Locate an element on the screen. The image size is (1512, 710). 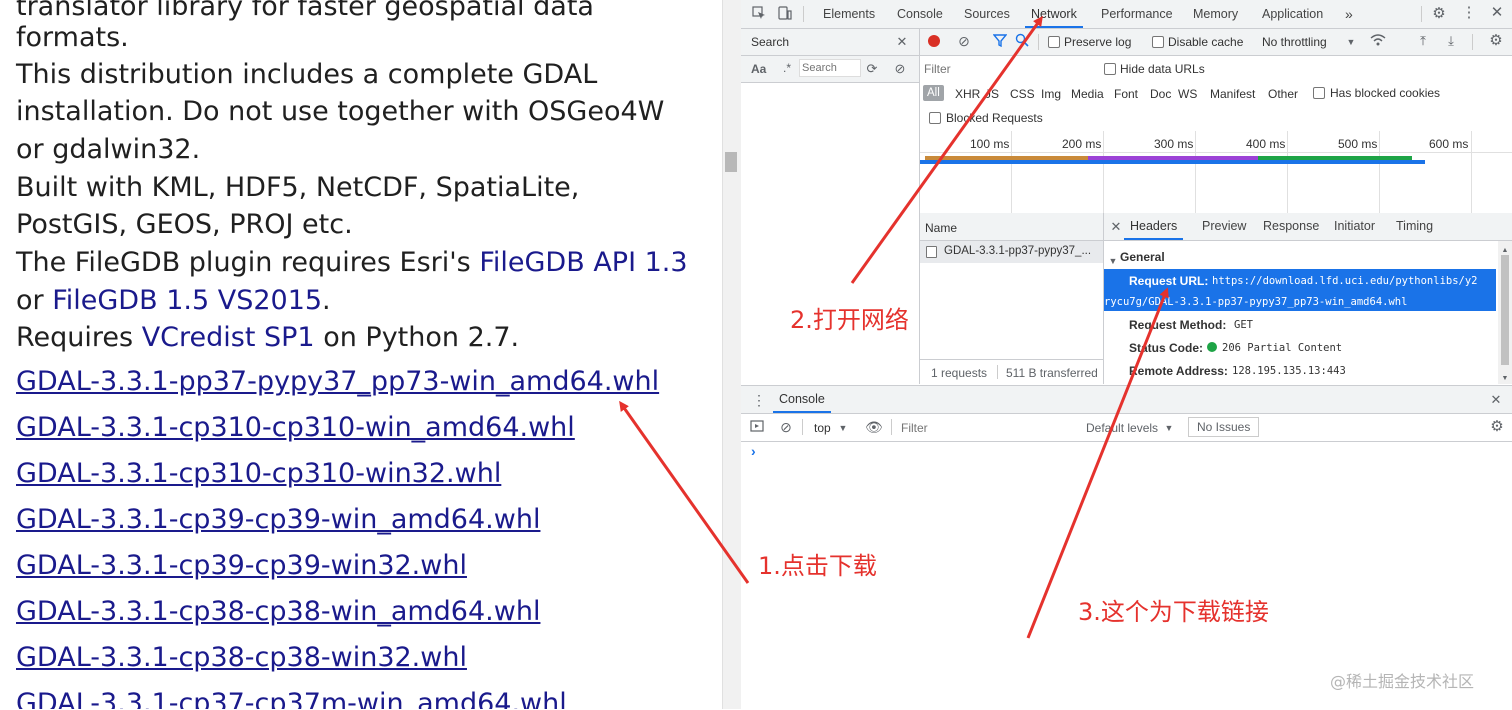
arrow-to-request-url is located at coordinates (1097, 463).